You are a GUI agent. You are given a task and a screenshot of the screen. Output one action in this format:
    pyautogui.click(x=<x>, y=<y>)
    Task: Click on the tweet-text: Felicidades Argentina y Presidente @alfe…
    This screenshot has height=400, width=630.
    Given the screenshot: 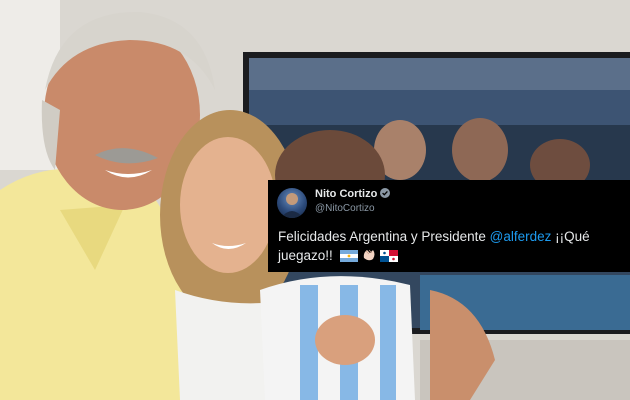 What is the action you would take?
    pyautogui.click(x=450, y=246)
    